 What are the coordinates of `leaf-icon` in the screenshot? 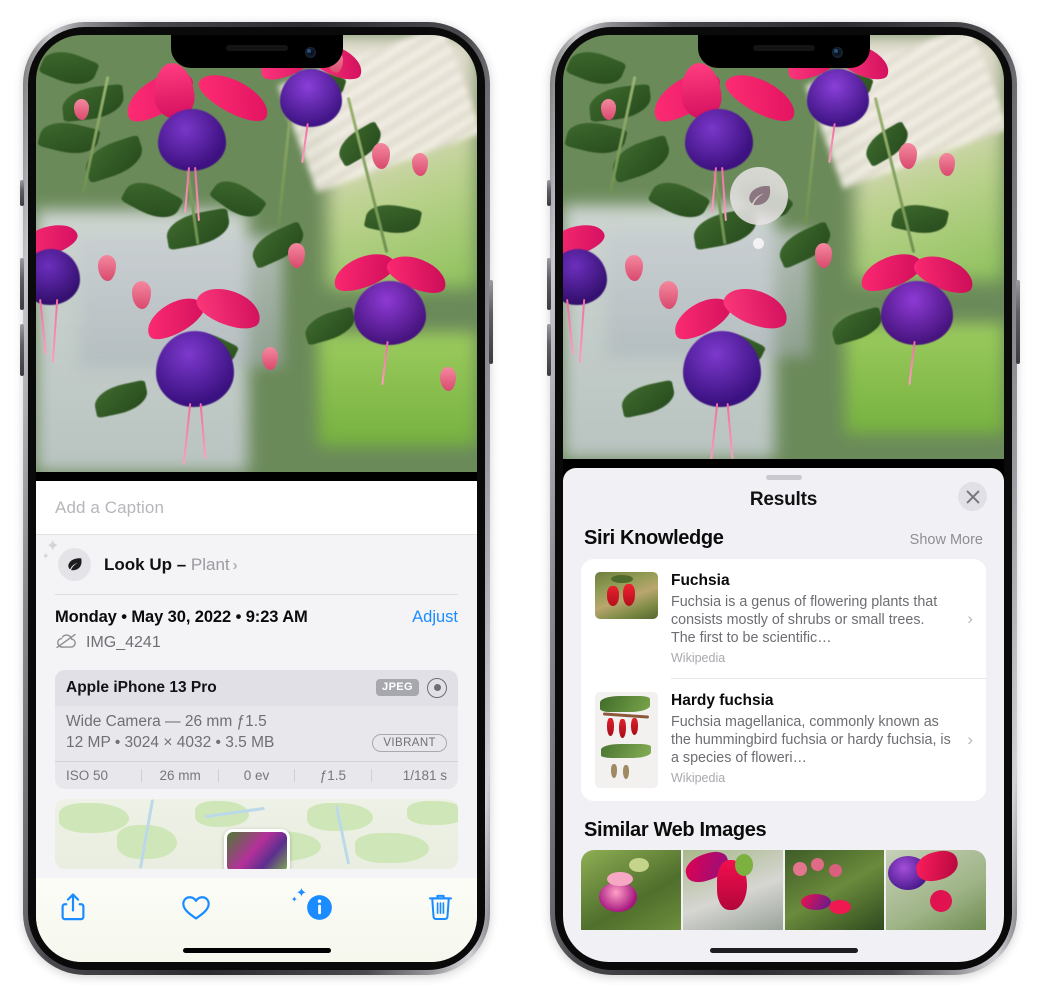 It's located at (760, 196).